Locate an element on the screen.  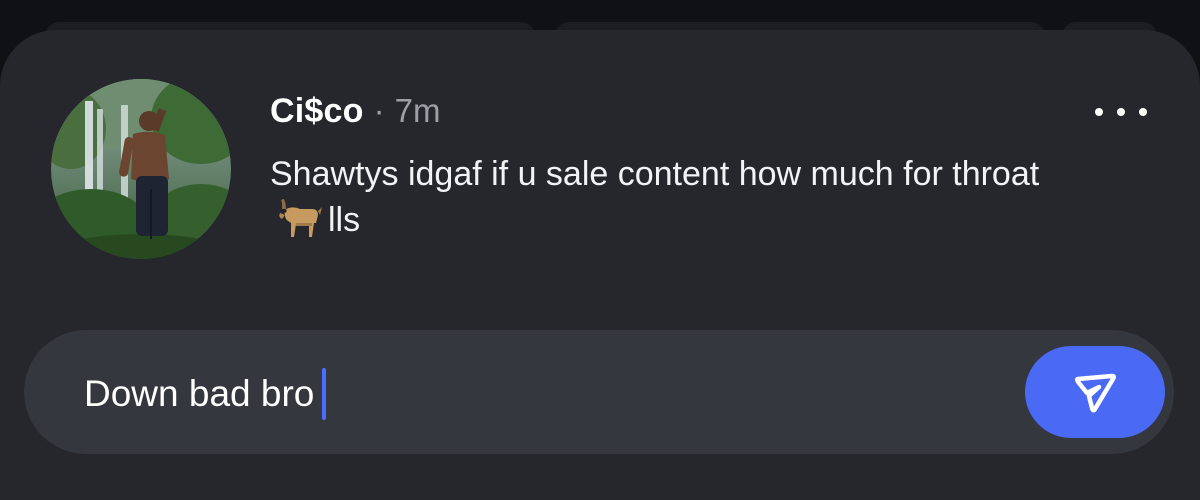
comment-text-part: lls is located at coordinates (344, 220).